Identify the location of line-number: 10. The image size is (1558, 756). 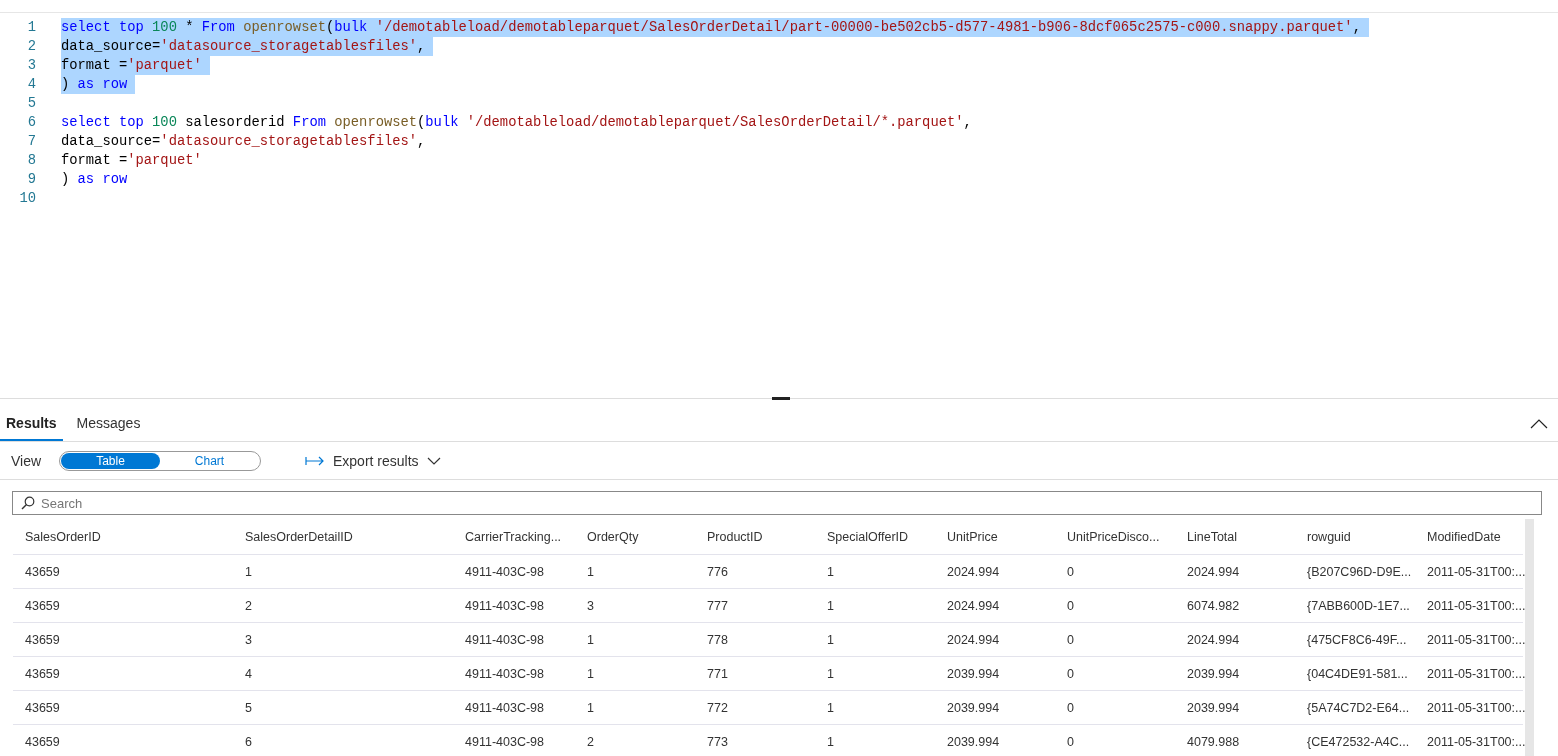
(27, 198).